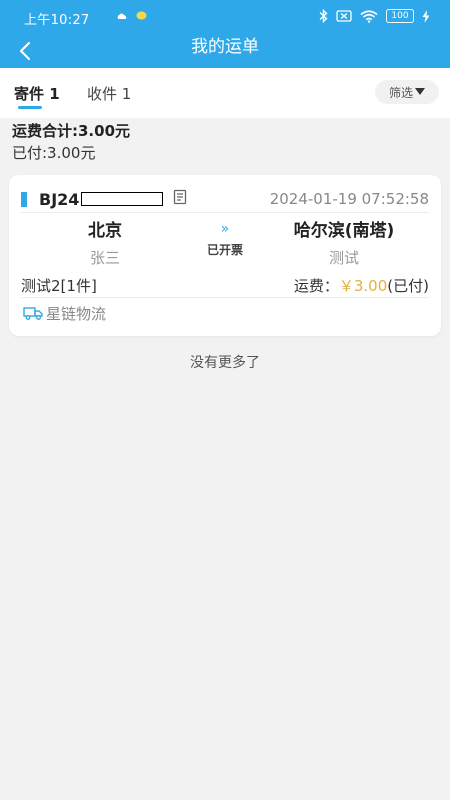  I want to click on order-marker, so click(24, 199).